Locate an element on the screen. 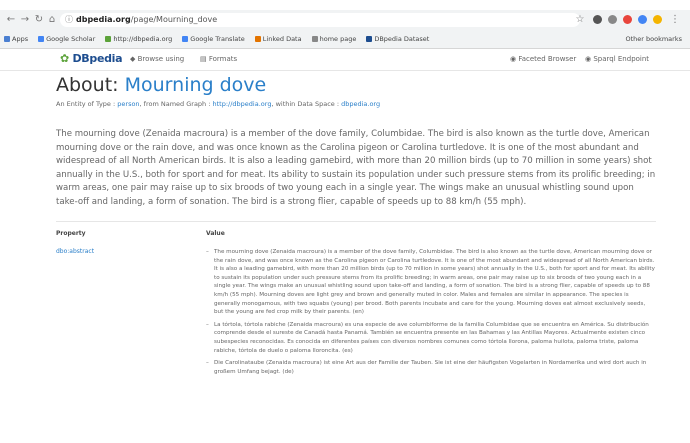 This screenshot has width=690, height=443. address-bar: ⓘ dbpedia.org/page/Mourning_dove is located at coordinates (320, 20).